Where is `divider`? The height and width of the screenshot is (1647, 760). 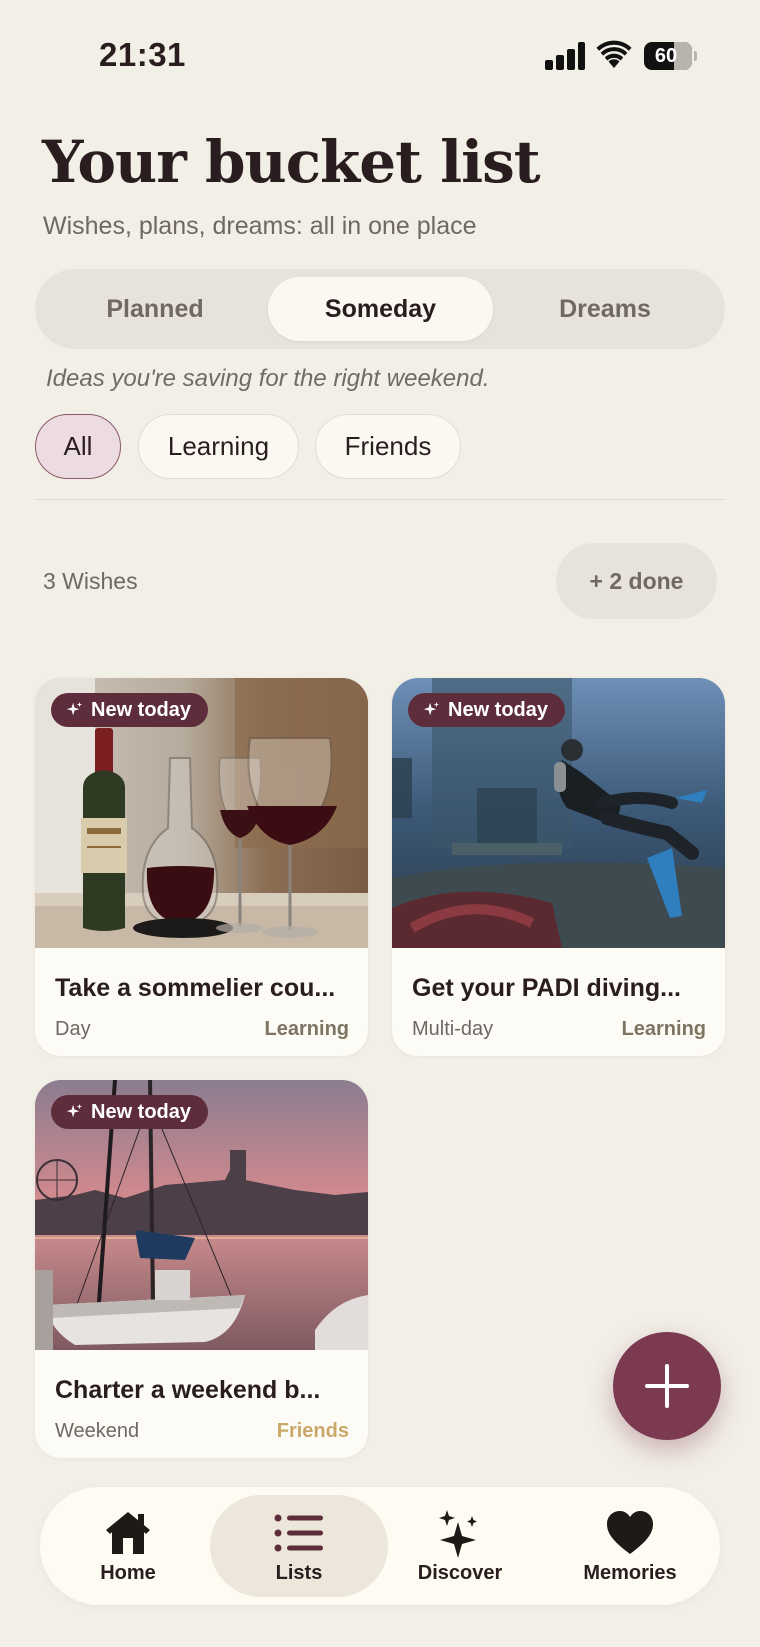
divider is located at coordinates (380, 499).